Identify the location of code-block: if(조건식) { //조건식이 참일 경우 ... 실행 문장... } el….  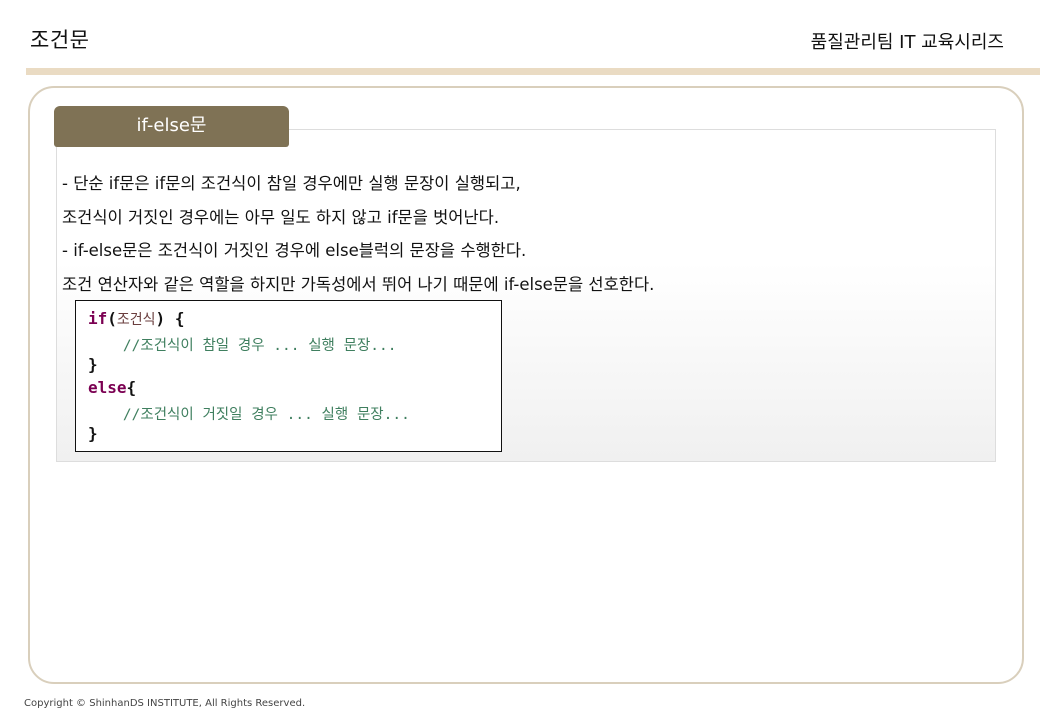
(288, 376).